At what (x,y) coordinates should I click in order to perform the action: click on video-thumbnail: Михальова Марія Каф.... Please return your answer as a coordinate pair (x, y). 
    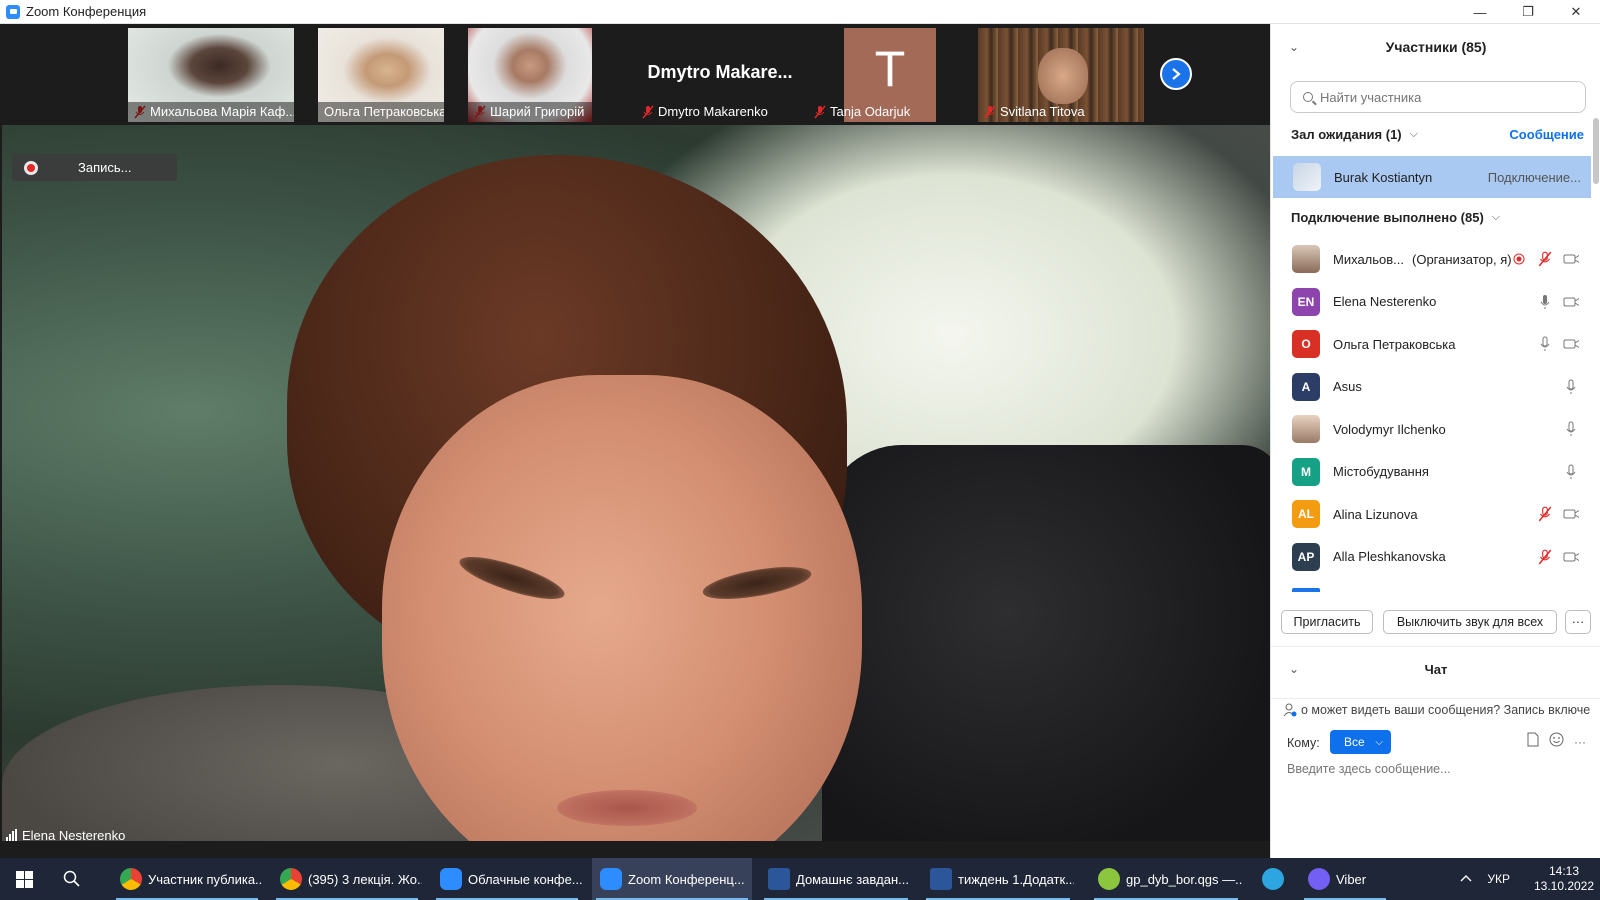
    Looking at the image, I should click on (211, 75).